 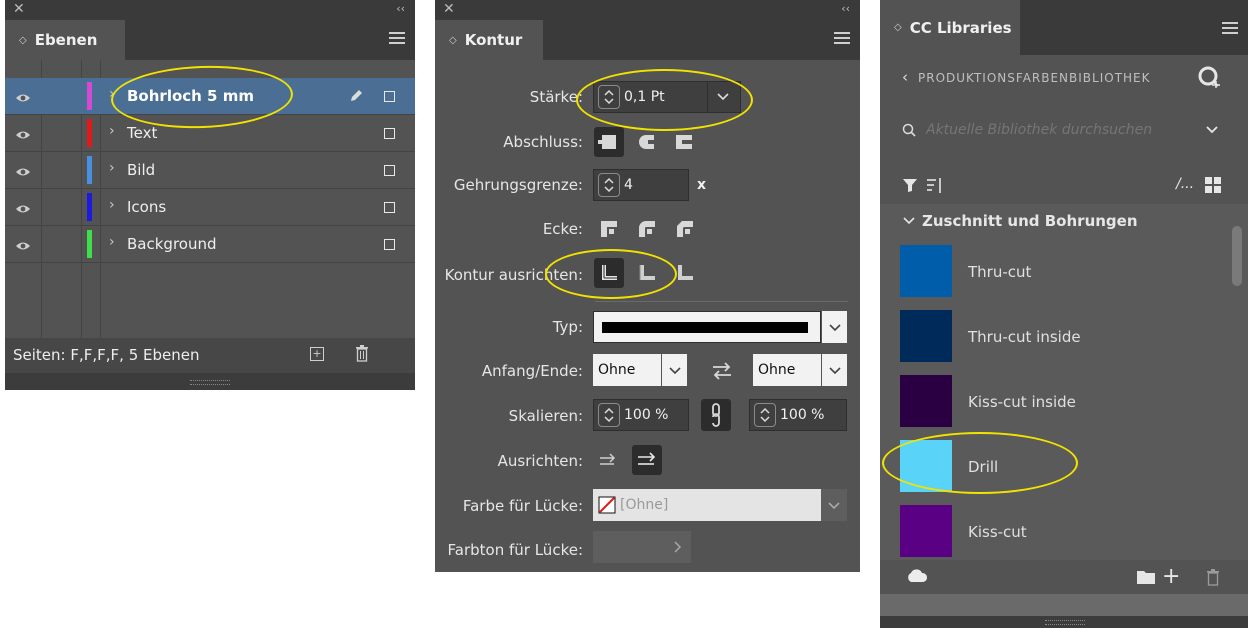 What do you see at coordinates (667, 97) in the screenshot?
I see `weight-field: 0,1 Pt` at bounding box center [667, 97].